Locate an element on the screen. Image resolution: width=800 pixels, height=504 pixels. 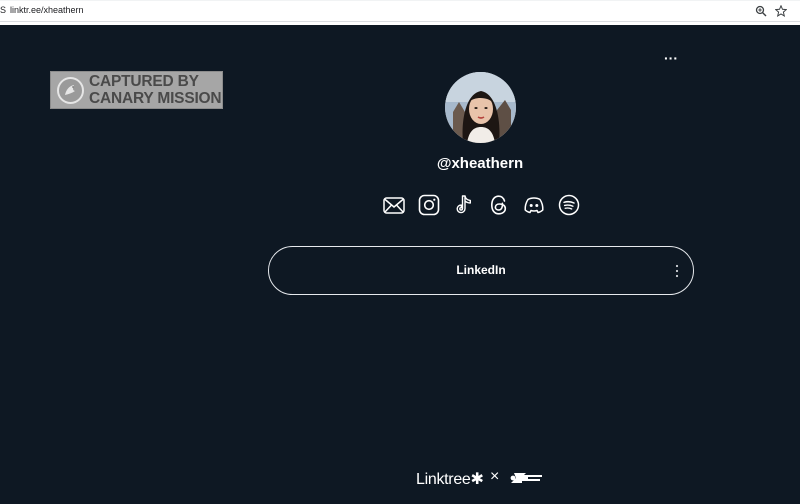
browser-toolbar: S linktr.ee/xheathern is located at coordinates (400, 11).